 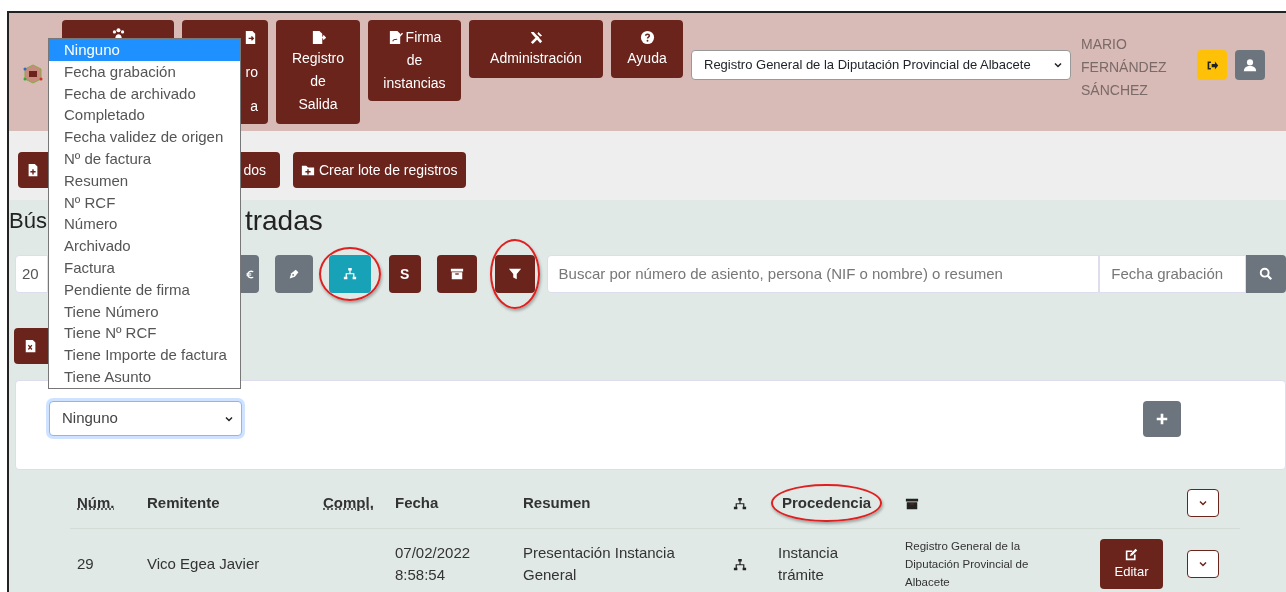 I want to click on dropdown-option: Nº RCF, so click(x=144, y=202).